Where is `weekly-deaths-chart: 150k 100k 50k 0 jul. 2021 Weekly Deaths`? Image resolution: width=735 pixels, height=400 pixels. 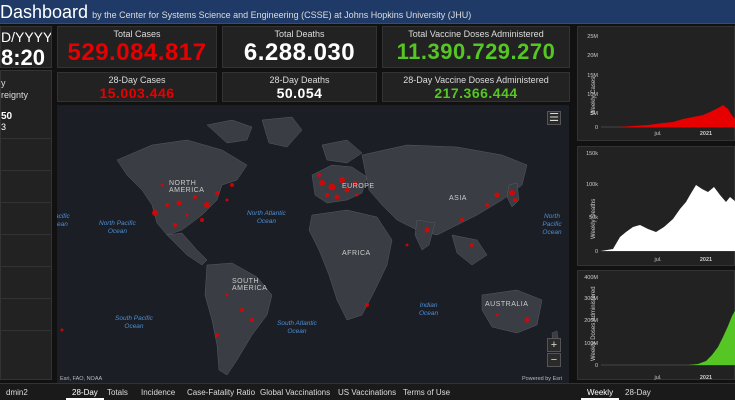 weekly-deaths-chart: 150k 100k 50k 0 jul. 2021 Weekly Deaths is located at coordinates (656, 206).